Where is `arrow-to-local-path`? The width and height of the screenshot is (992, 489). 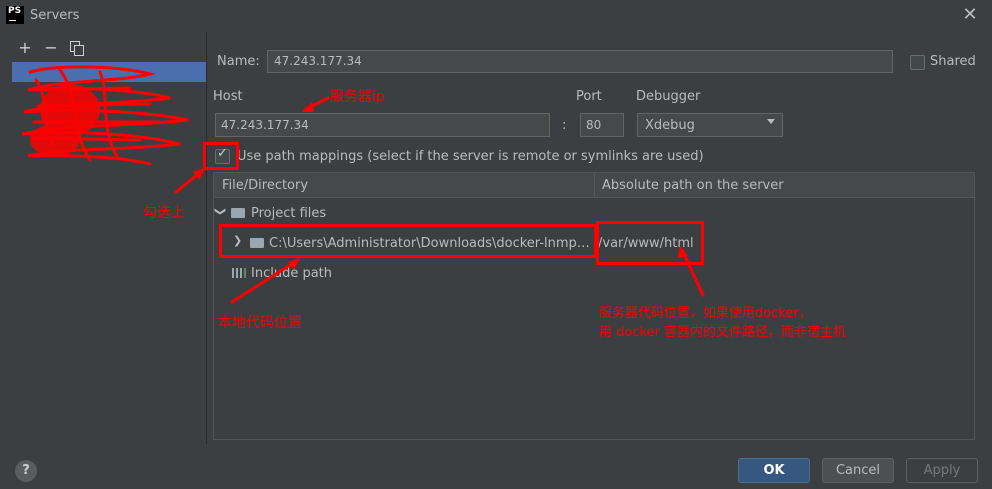
arrow-to-local-path is located at coordinates (265, 281).